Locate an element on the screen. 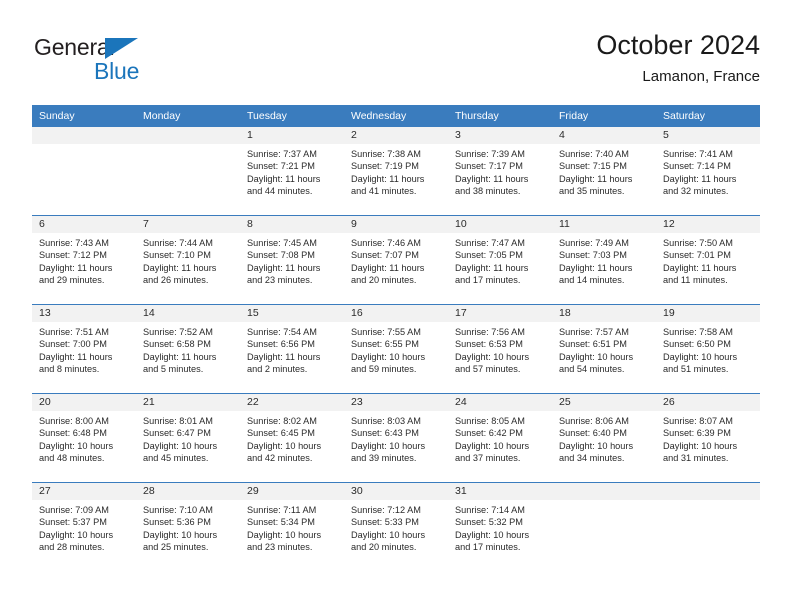 Image resolution: width=792 pixels, height=612 pixels. sunset-text: Sunset: 7:10 PM is located at coordinates (177, 255).